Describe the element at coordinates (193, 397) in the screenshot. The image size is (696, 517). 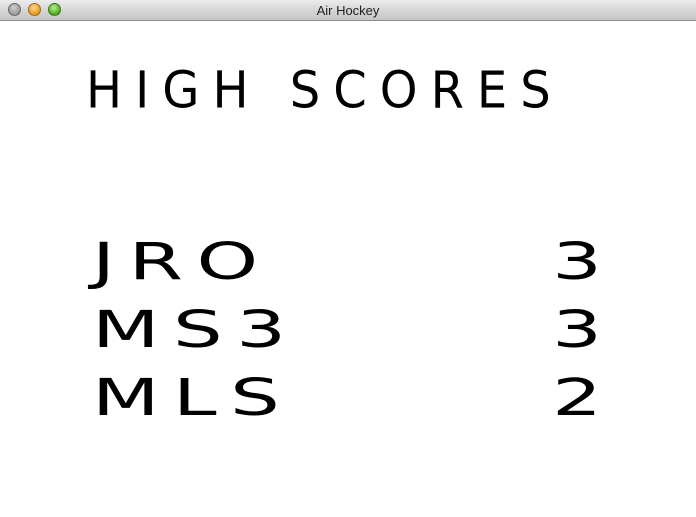
I see `player-initials: MLS` at that location.